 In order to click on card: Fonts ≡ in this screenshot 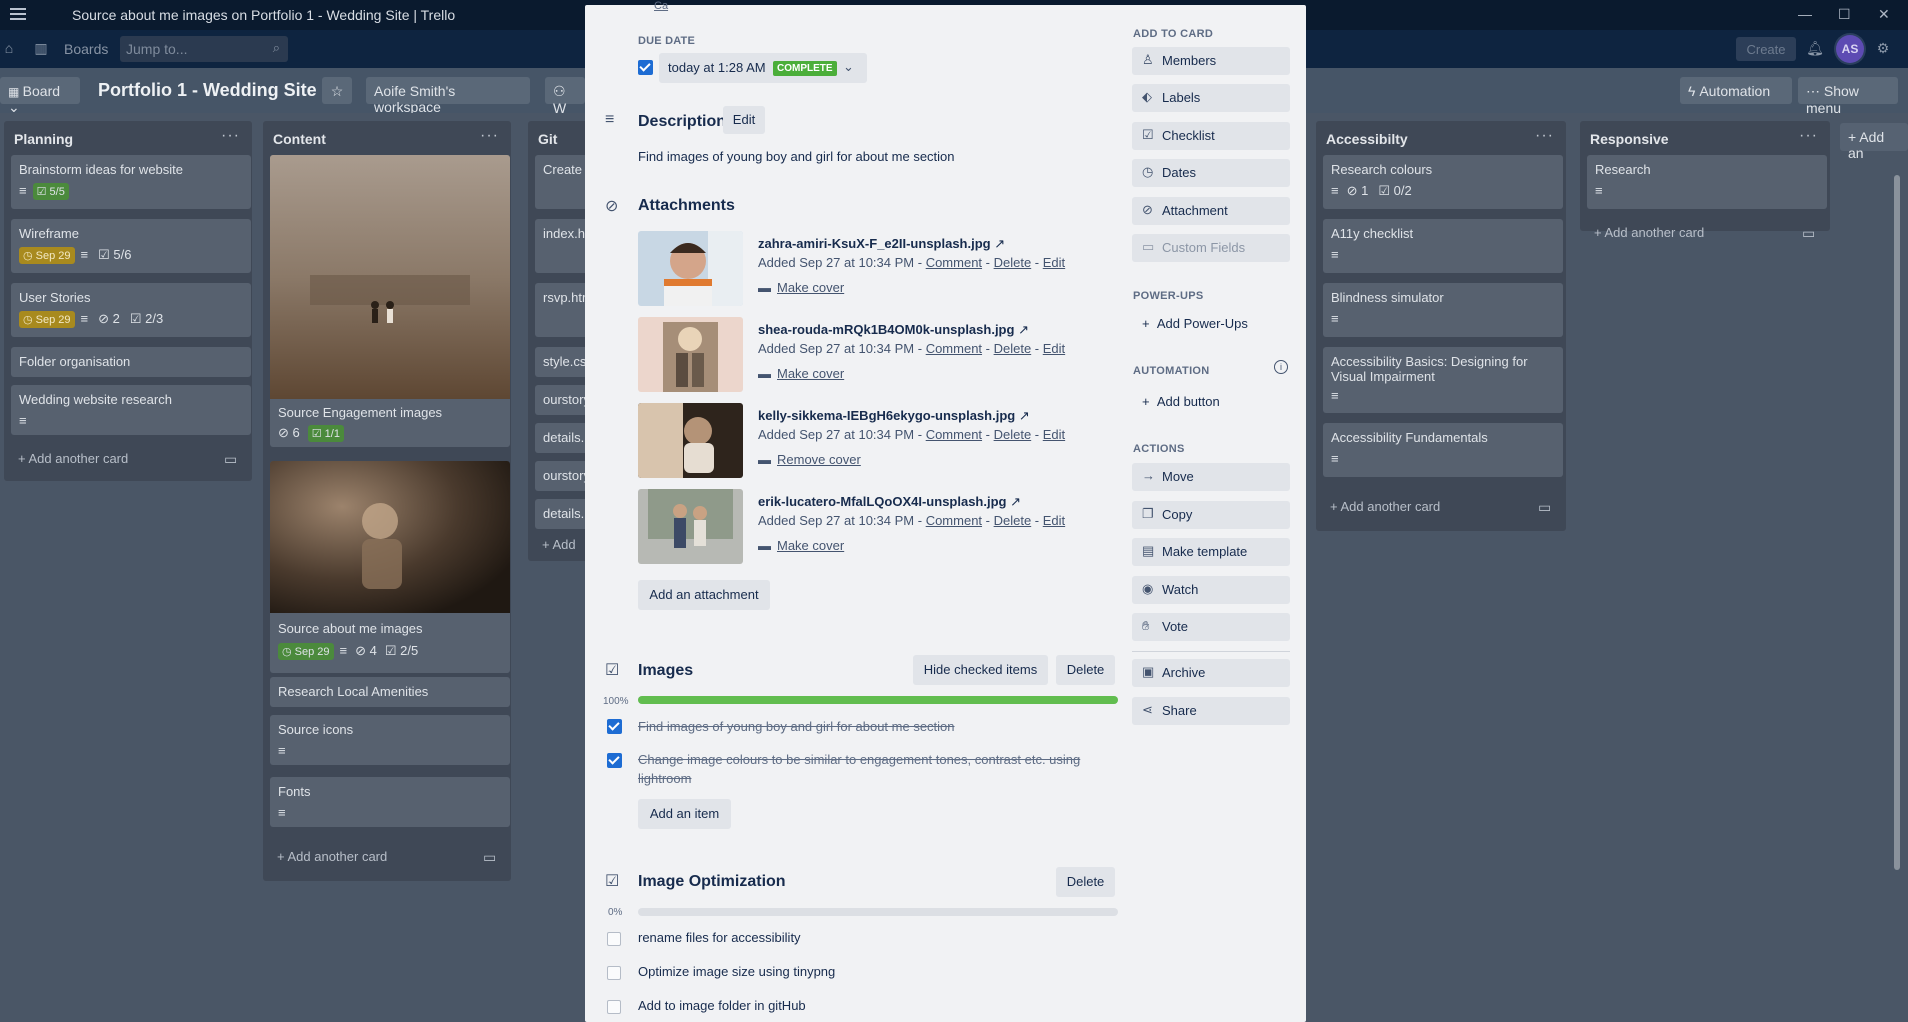, I will do `click(390, 802)`.